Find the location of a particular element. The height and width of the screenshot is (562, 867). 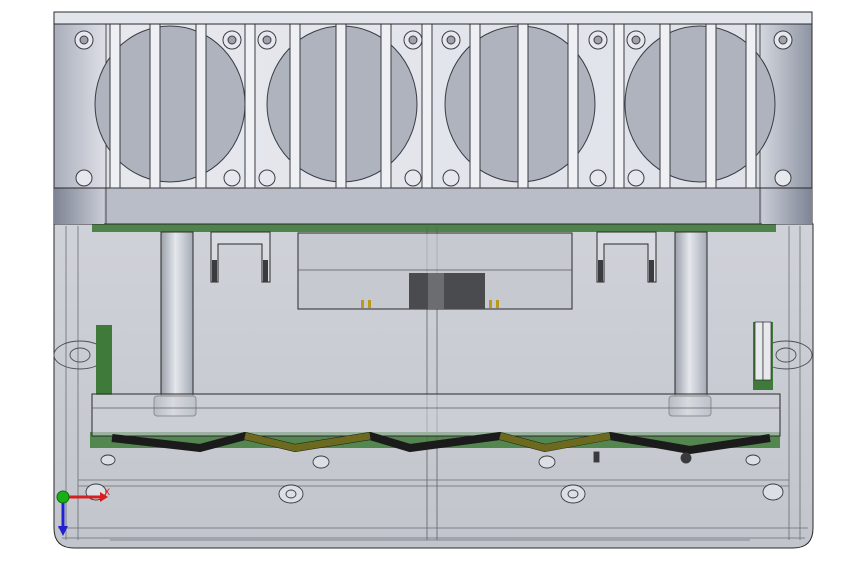

right-support-post is located at coordinates (690, 324).